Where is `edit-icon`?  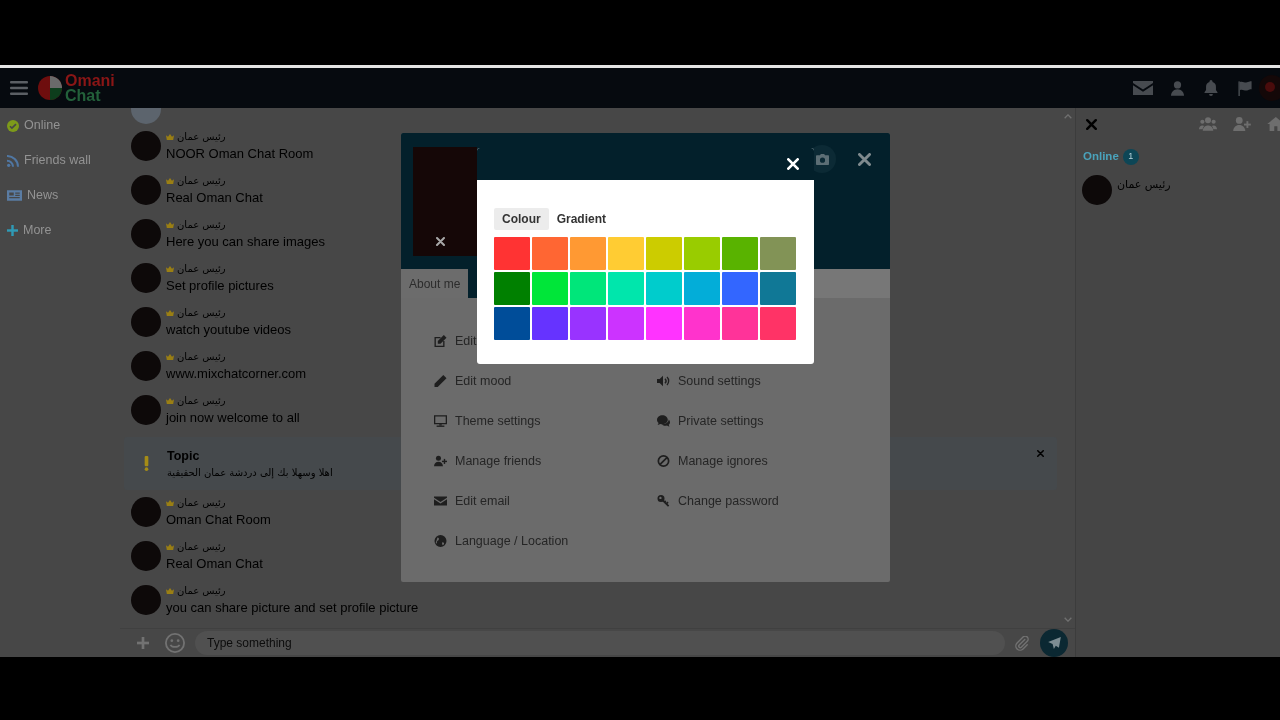
edit-icon is located at coordinates (440, 341).